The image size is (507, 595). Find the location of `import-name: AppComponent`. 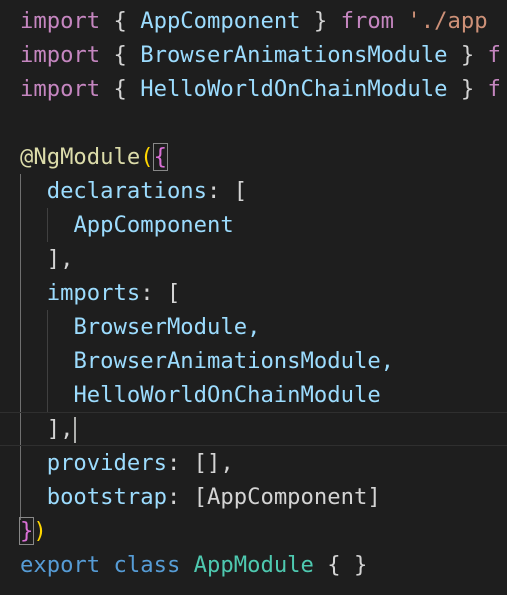

import-name: AppComponent is located at coordinates (220, 21).